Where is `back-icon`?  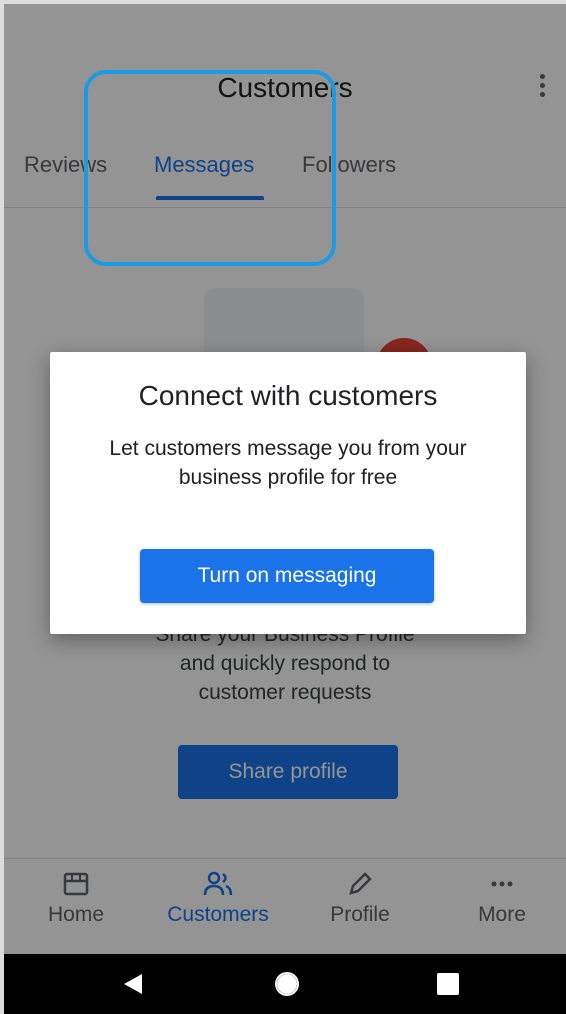 back-icon is located at coordinates (133, 984).